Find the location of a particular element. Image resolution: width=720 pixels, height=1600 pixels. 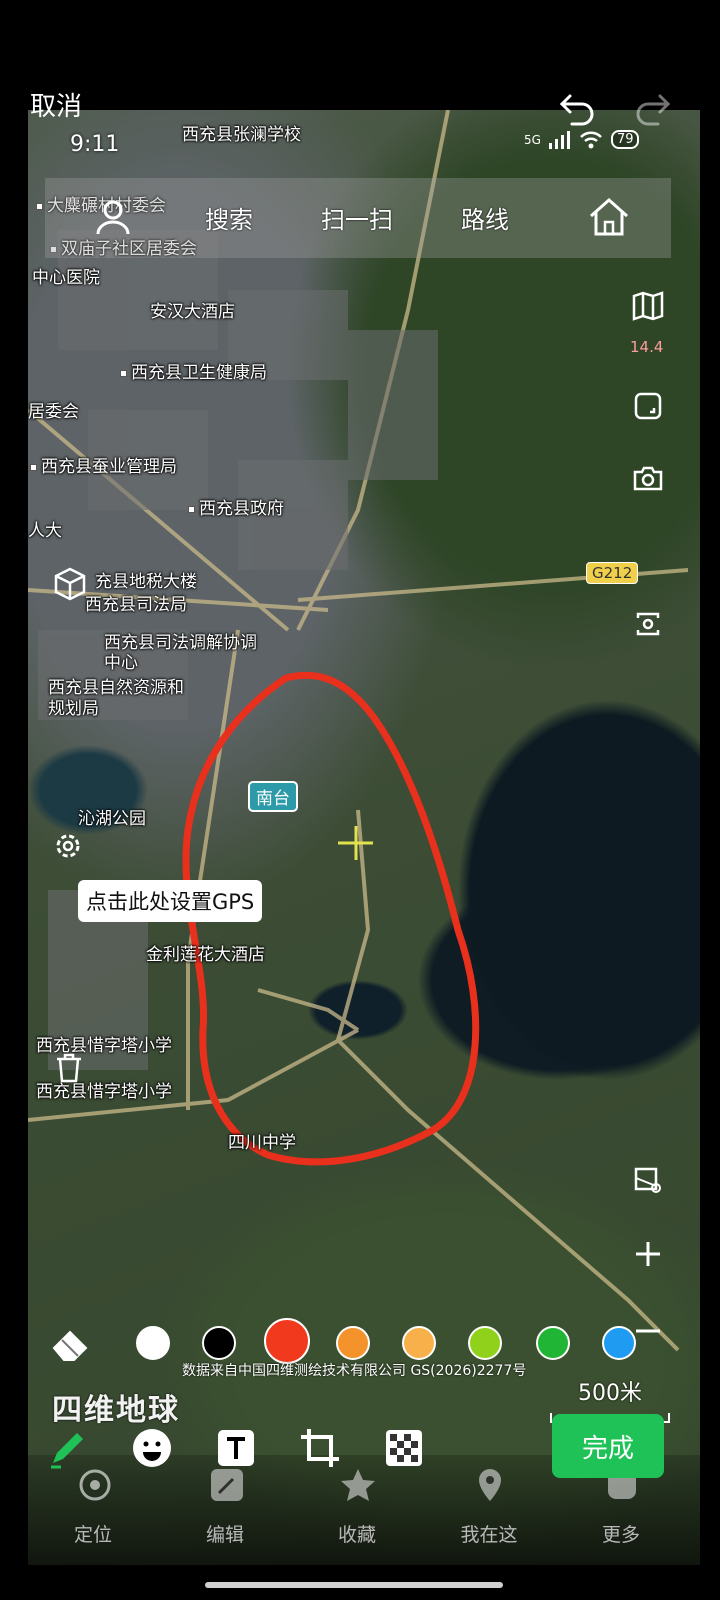

mosaic-tool is located at coordinates (404, 1448).